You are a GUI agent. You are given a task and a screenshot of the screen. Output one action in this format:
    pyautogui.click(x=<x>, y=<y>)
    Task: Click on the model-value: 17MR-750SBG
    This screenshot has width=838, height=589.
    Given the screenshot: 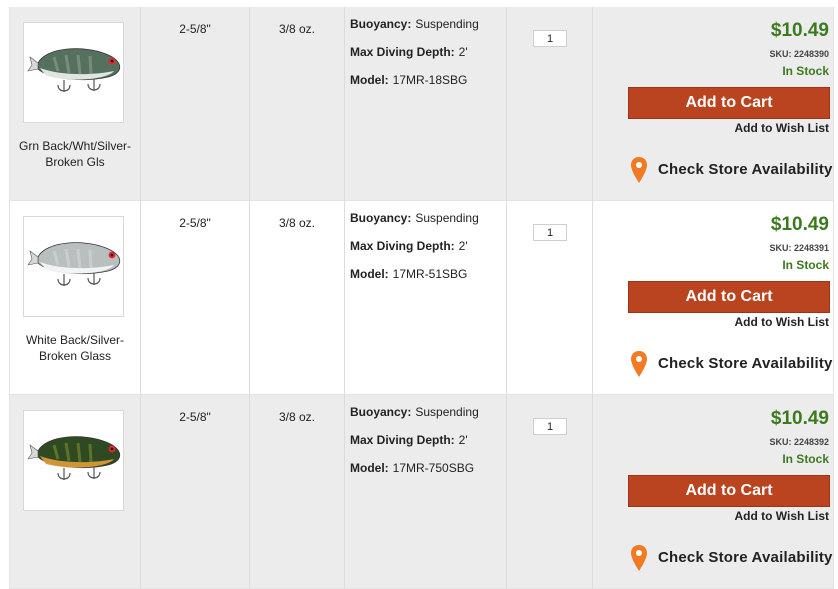 What is the action you would take?
    pyautogui.click(x=433, y=468)
    